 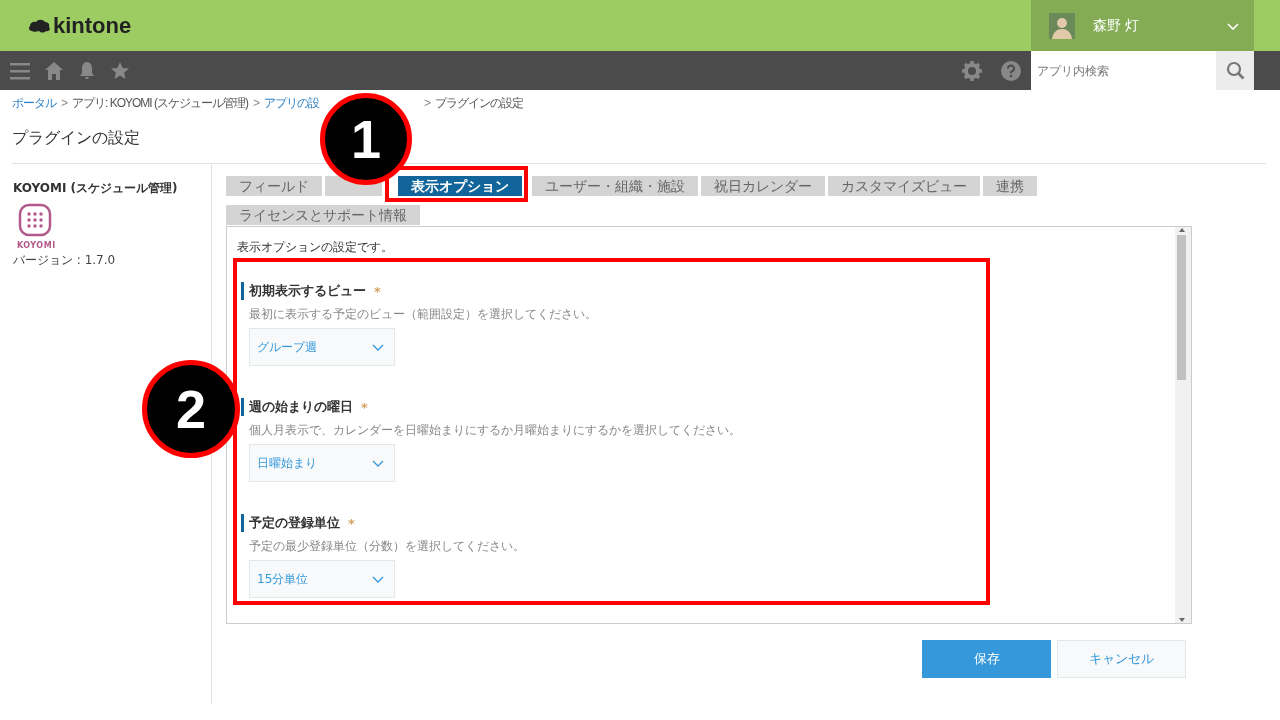 What do you see at coordinates (34, 103) in the screenshot?
I see `breadcrumb-link: ポータル` at bounding box center [34, 103].